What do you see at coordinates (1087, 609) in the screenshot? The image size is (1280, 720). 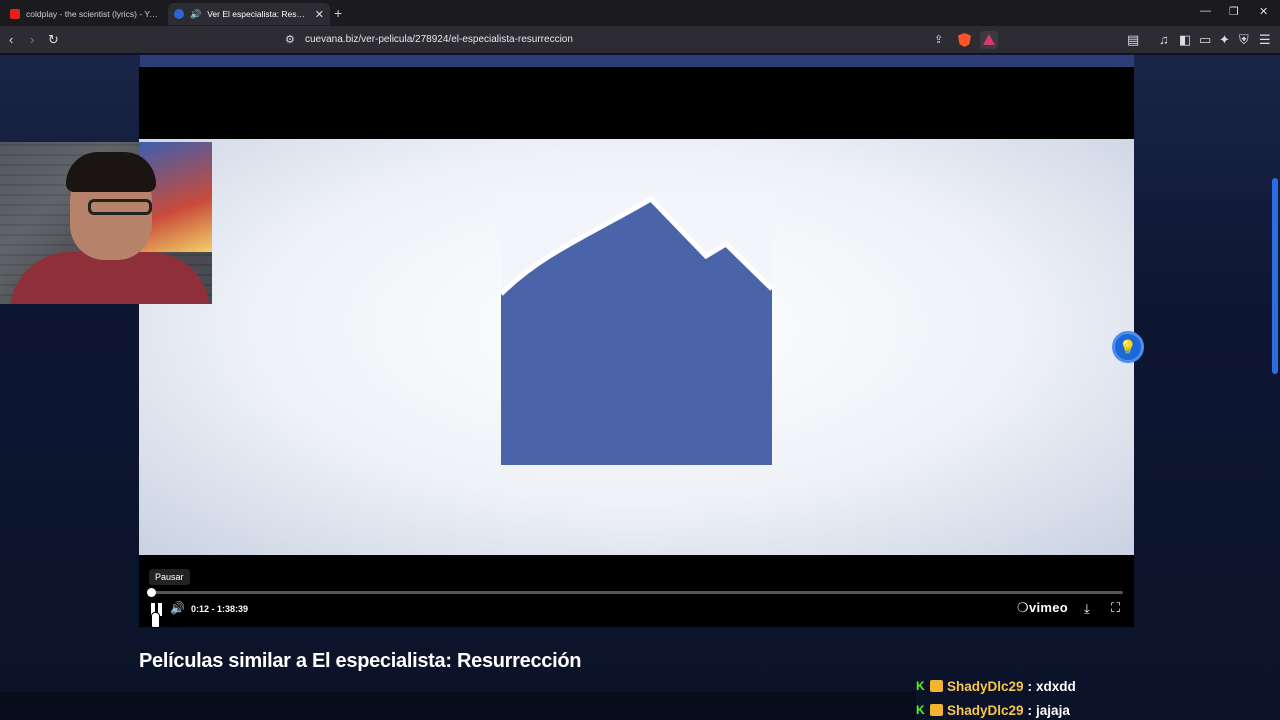 I see `download-icon: ⤓` at bounding box center [1087, 609].